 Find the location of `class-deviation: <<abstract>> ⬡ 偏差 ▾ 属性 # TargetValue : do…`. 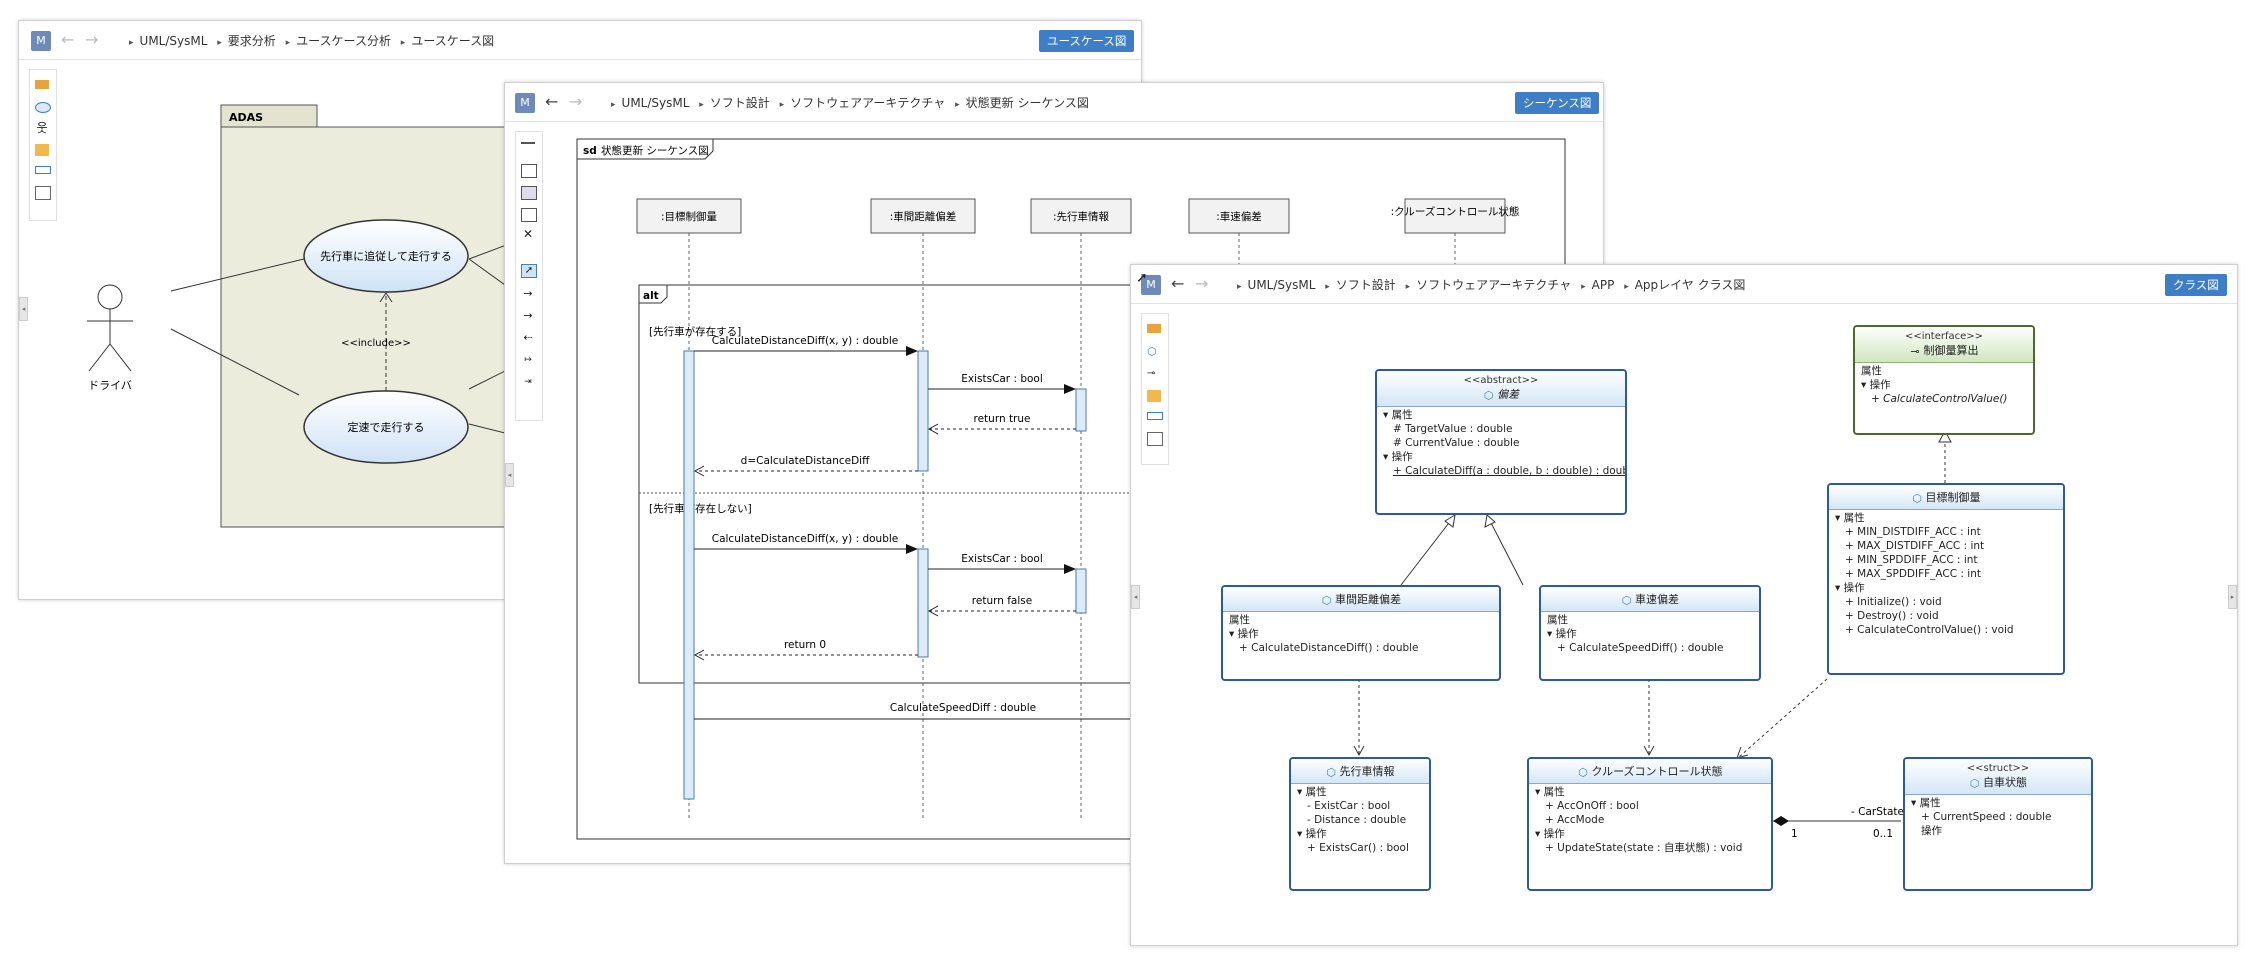

class-deviation: <<abstract>> ⬡ 偏差 ▾ 属性 # TargetValue : do… is located at coordinates (1501, 442).